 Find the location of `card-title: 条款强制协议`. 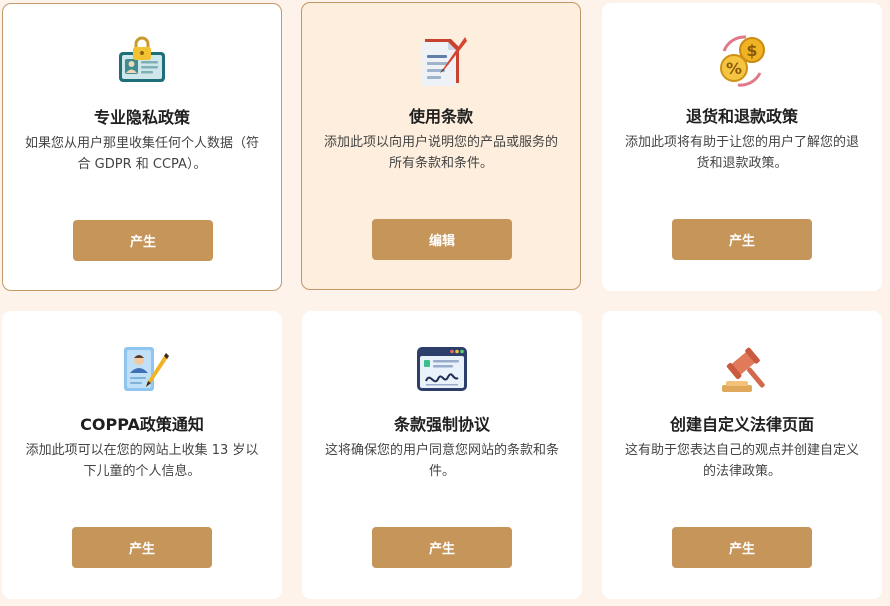

card-title: 条款强制协议 is located at coordinates (441, 424).